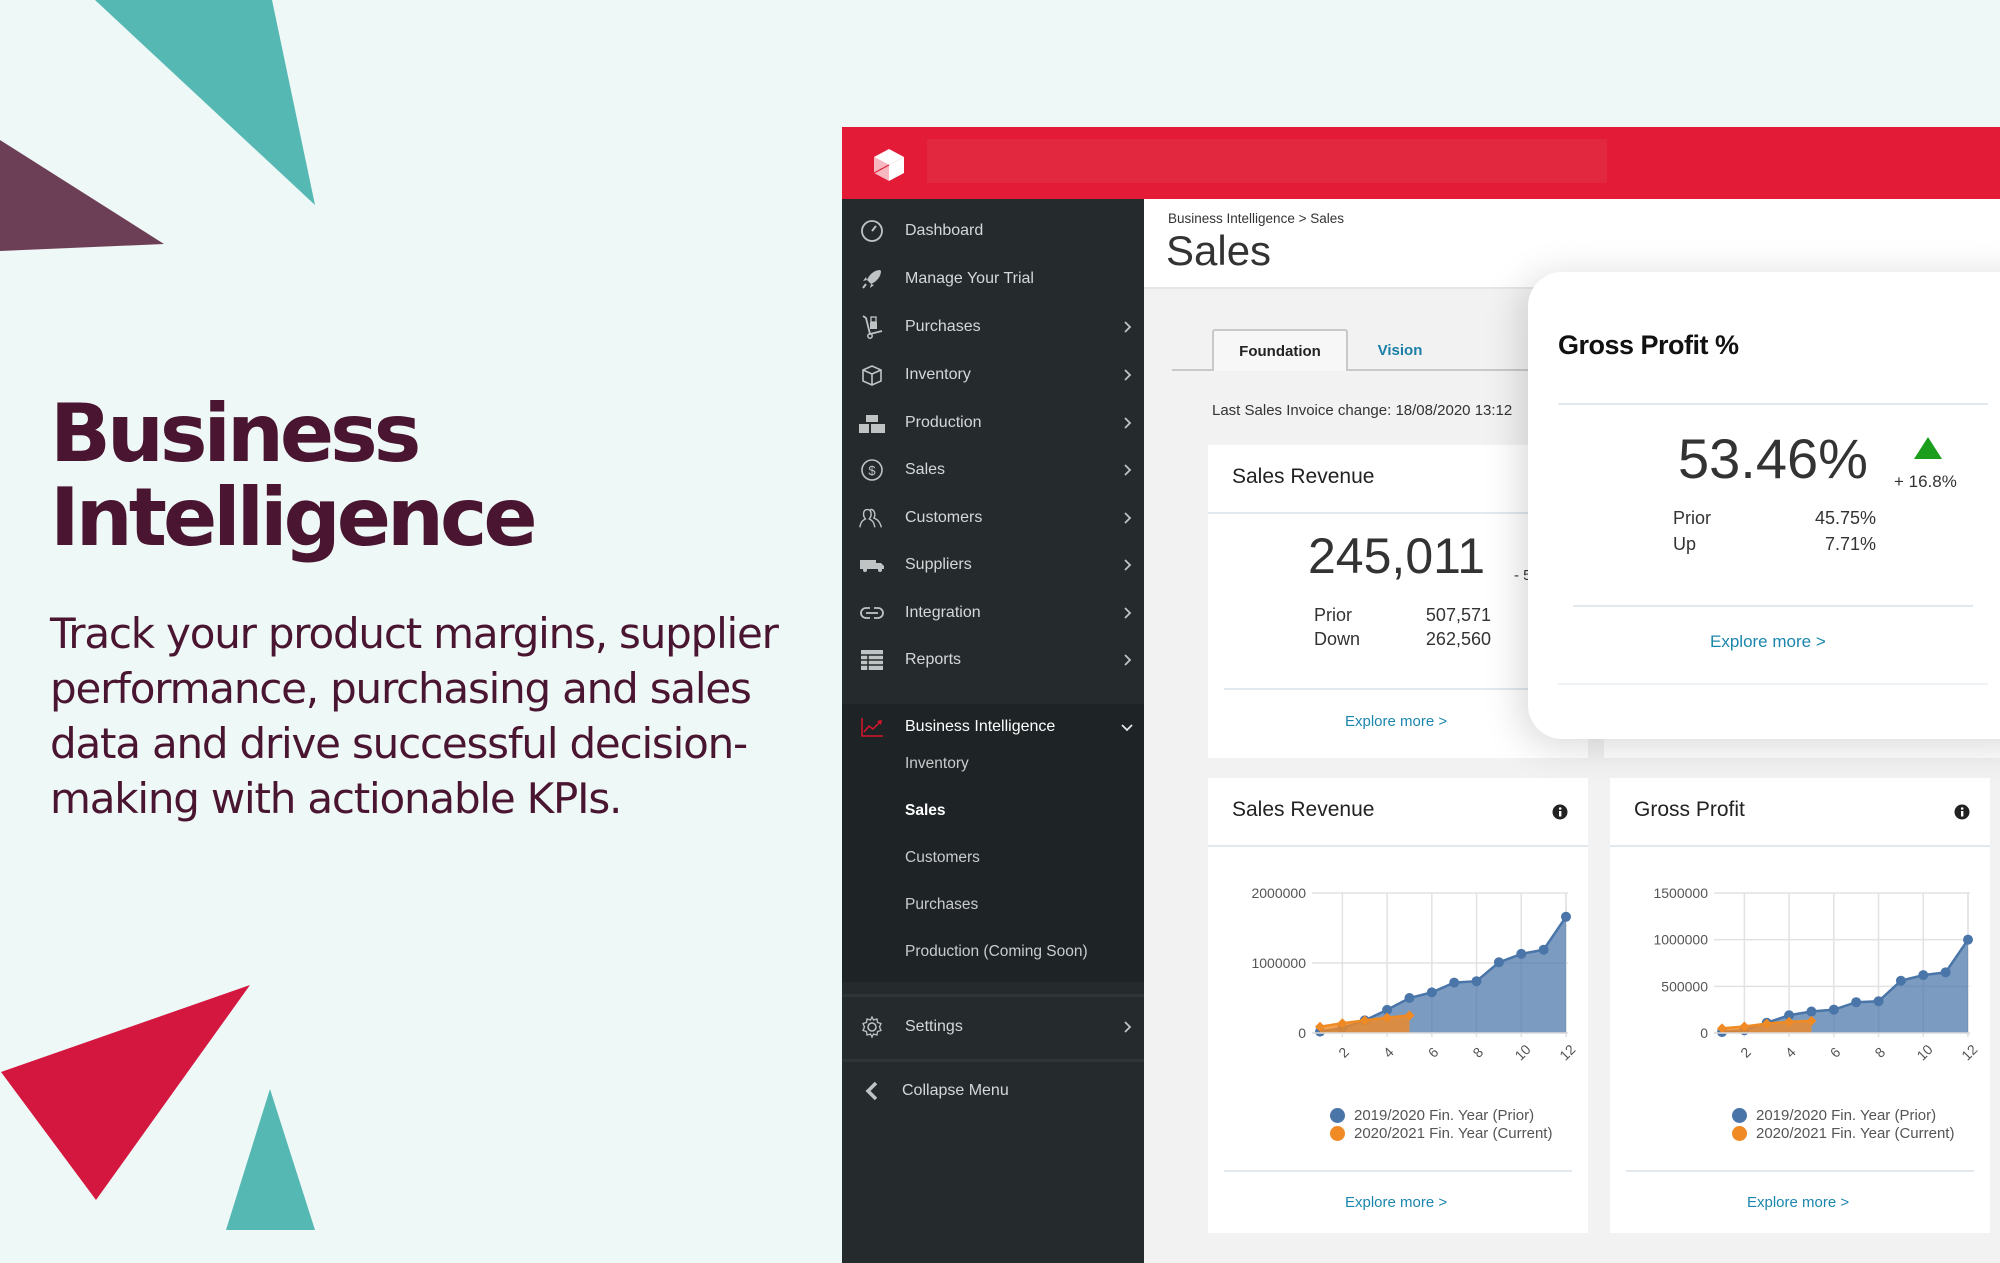 This screenshot has height=1263, width=2000. Describe the element at coordinates (1400, 350) in the screenshot. I see `tab-vision: Vision` at that location.